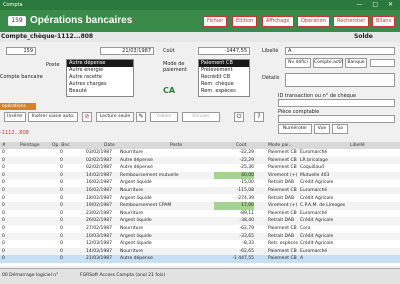 This screenshot has width=400, height=284. What do you see at coordinates (15, 117) in the screenshot?
I see `inserer-button: Insérer` at bounding box center [15, 117].